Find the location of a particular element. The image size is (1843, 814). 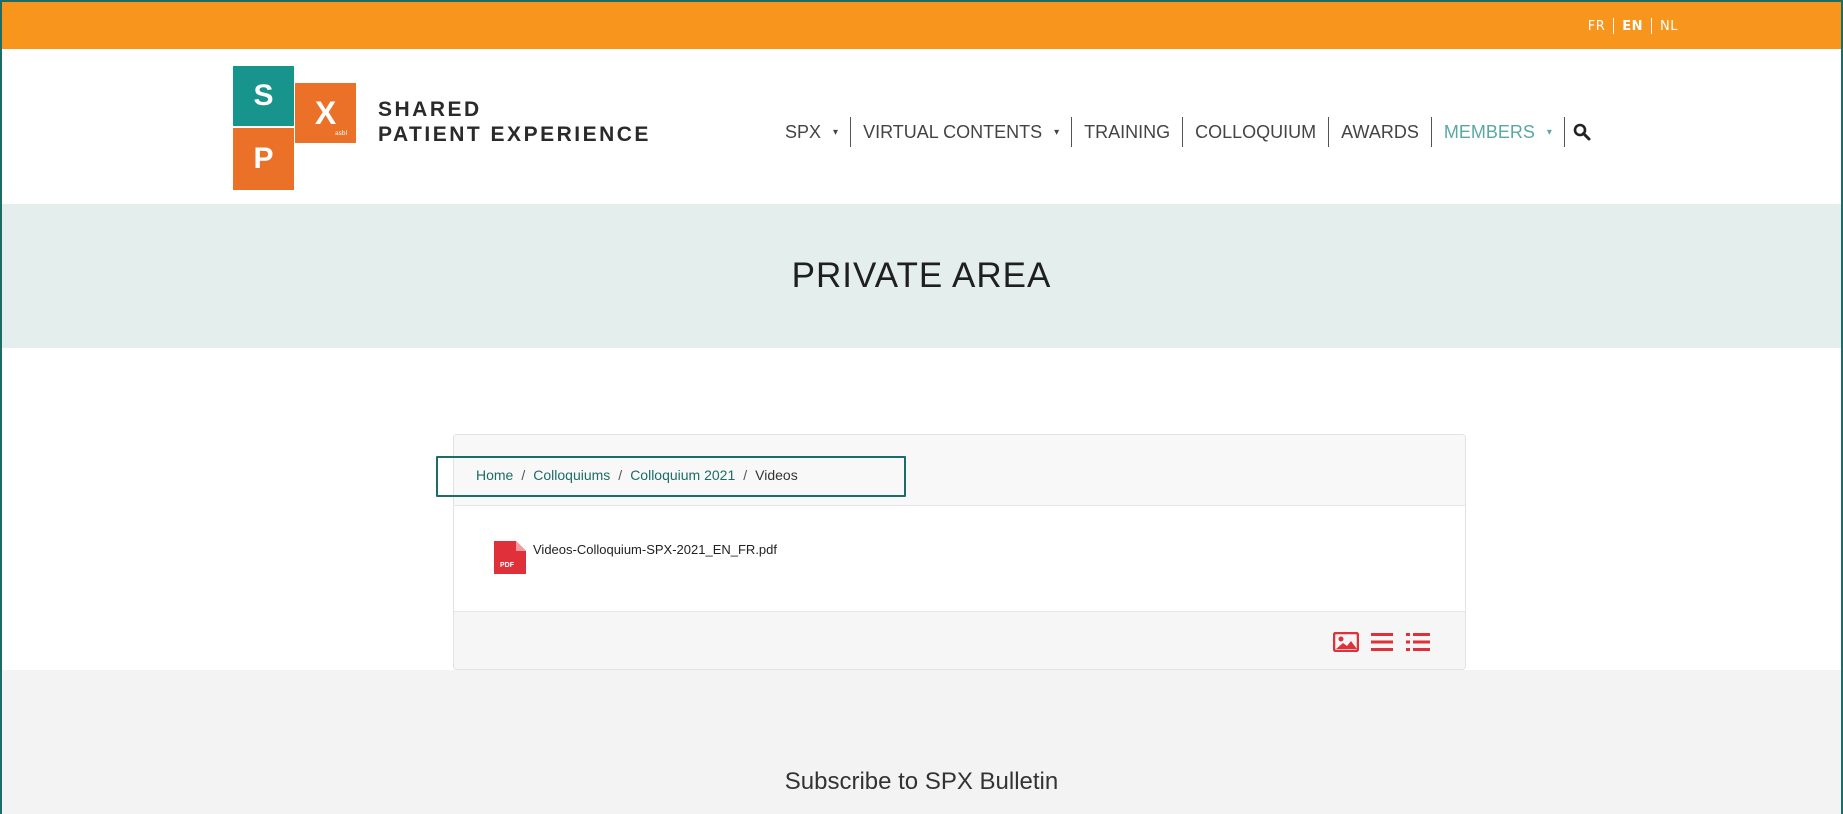

lang-fr: FR is located at coordinates (1597, 26).